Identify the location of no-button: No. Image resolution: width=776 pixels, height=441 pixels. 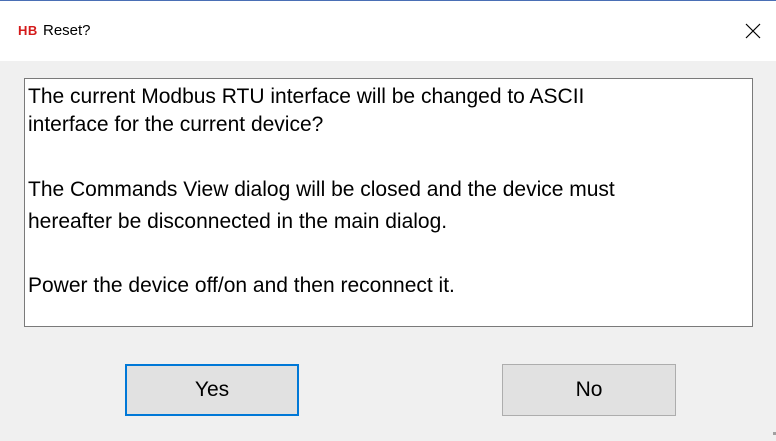
(589, 390).